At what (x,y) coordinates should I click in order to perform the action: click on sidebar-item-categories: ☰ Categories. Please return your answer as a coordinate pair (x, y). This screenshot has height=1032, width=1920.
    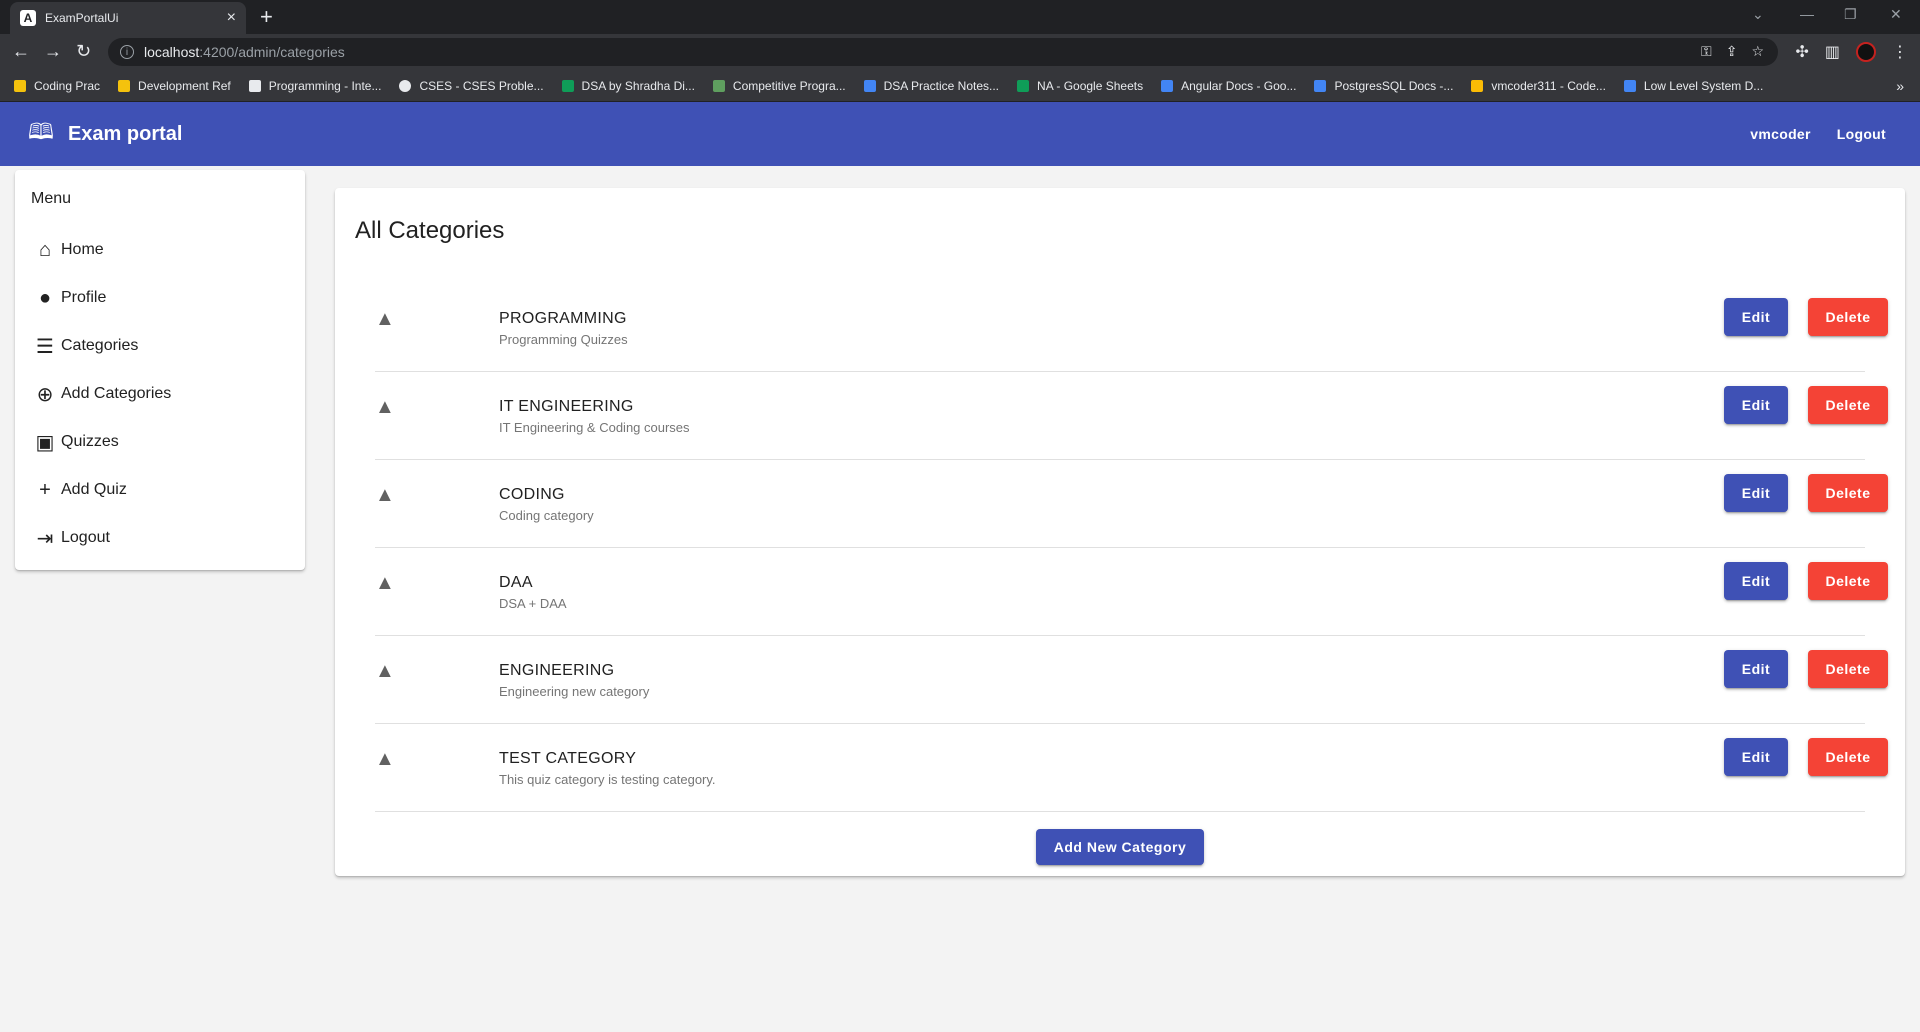
    Looking at the image, I should click on (160, 346).